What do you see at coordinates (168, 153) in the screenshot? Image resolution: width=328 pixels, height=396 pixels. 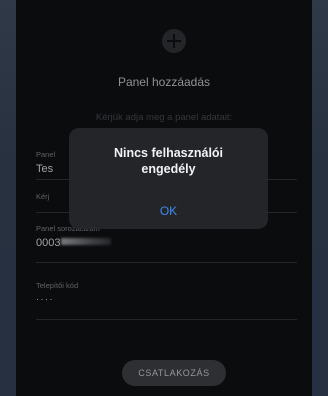 I see `alert-title-line1: Nincs felhasználói` at bounding box center [168, 153].